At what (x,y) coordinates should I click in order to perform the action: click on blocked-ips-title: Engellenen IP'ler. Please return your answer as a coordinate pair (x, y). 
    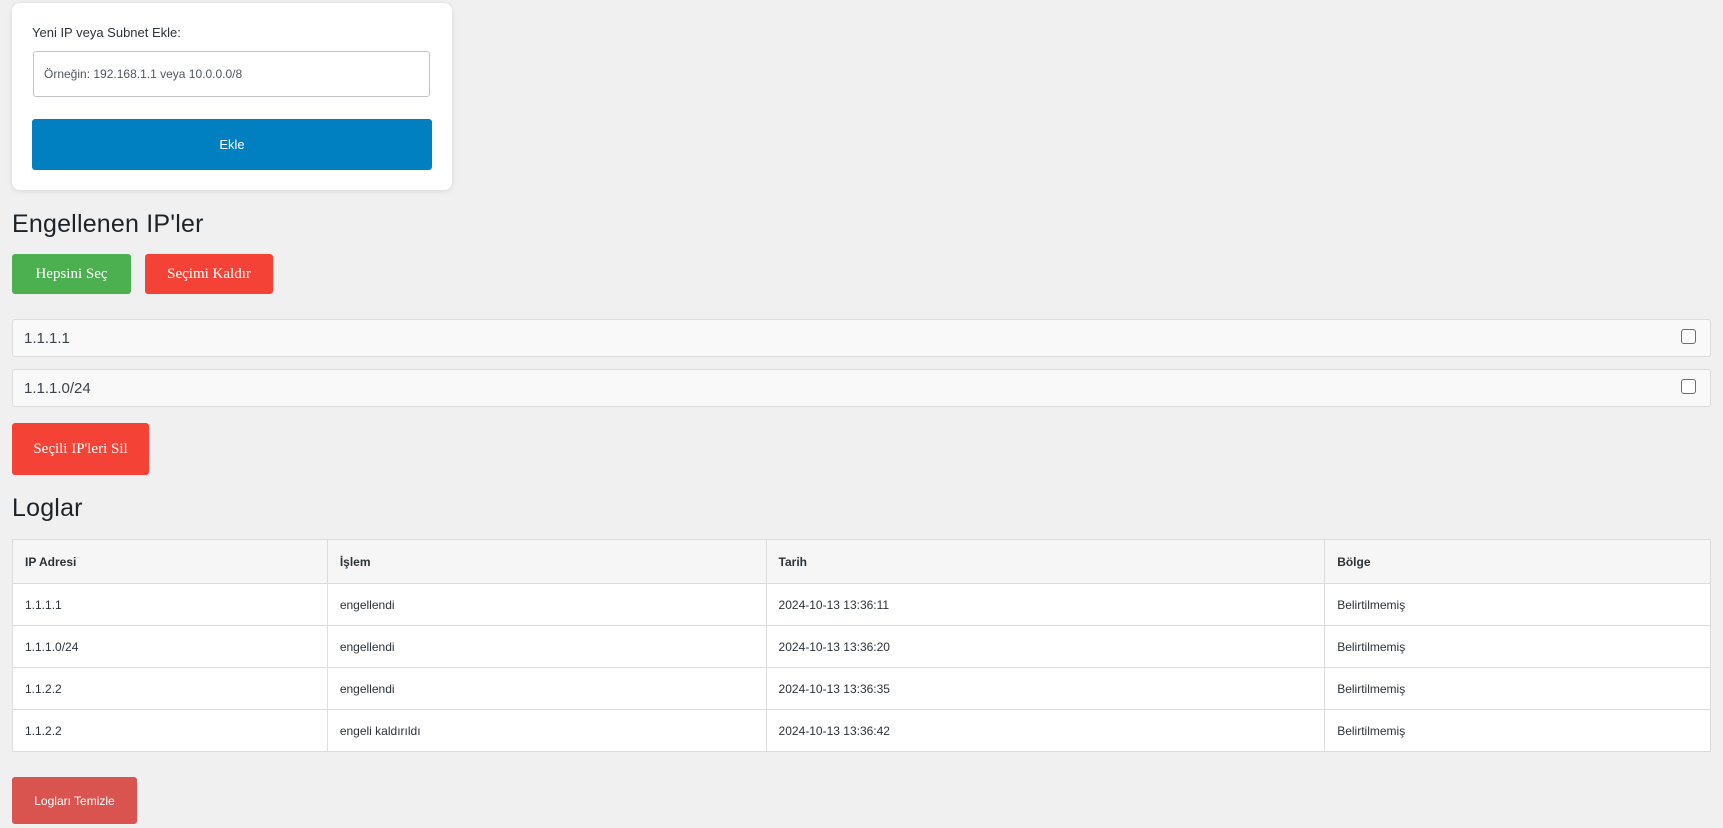
    Looking at the image, I should click on (108, 224).